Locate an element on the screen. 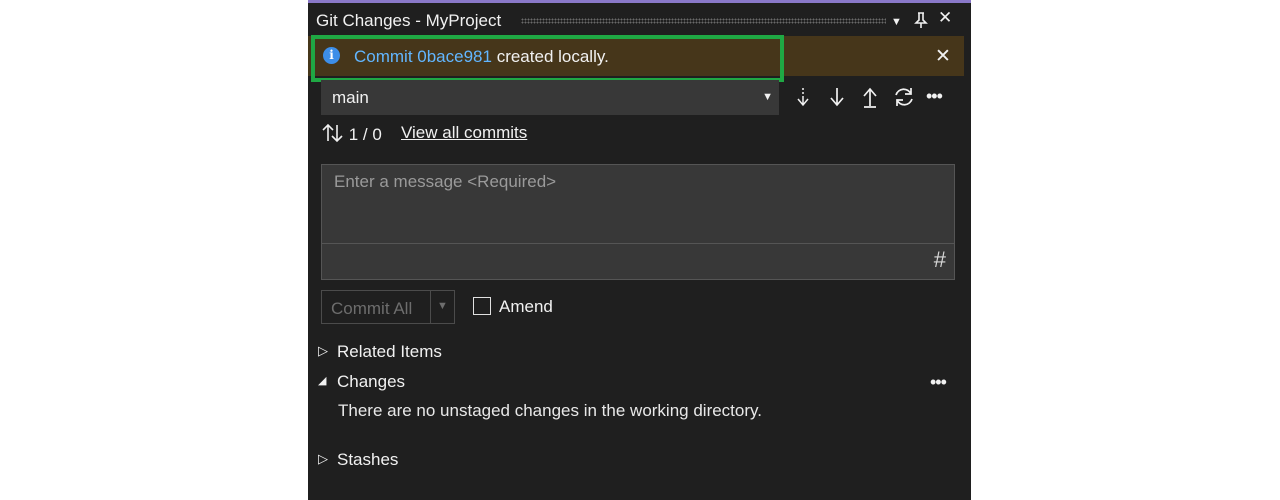 The height and width of the screenshot is (500, 1280). close-window-icon: ✕ is located at coordinates (945, 17).